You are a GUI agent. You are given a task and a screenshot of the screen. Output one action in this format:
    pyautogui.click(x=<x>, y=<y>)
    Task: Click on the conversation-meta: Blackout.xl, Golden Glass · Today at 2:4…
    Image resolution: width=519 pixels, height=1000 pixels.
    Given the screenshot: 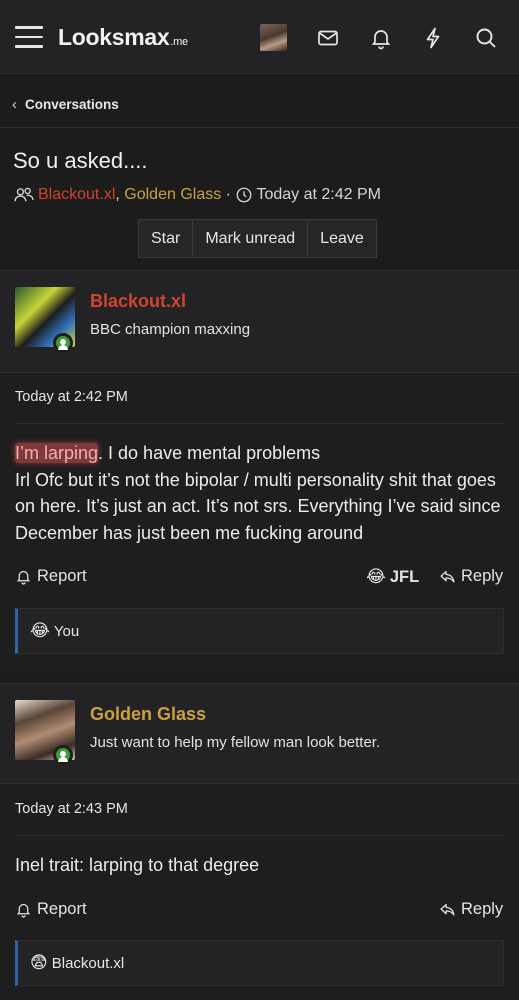 What is the action you would take?
    pyautogui.click(x=197, y=195)
    